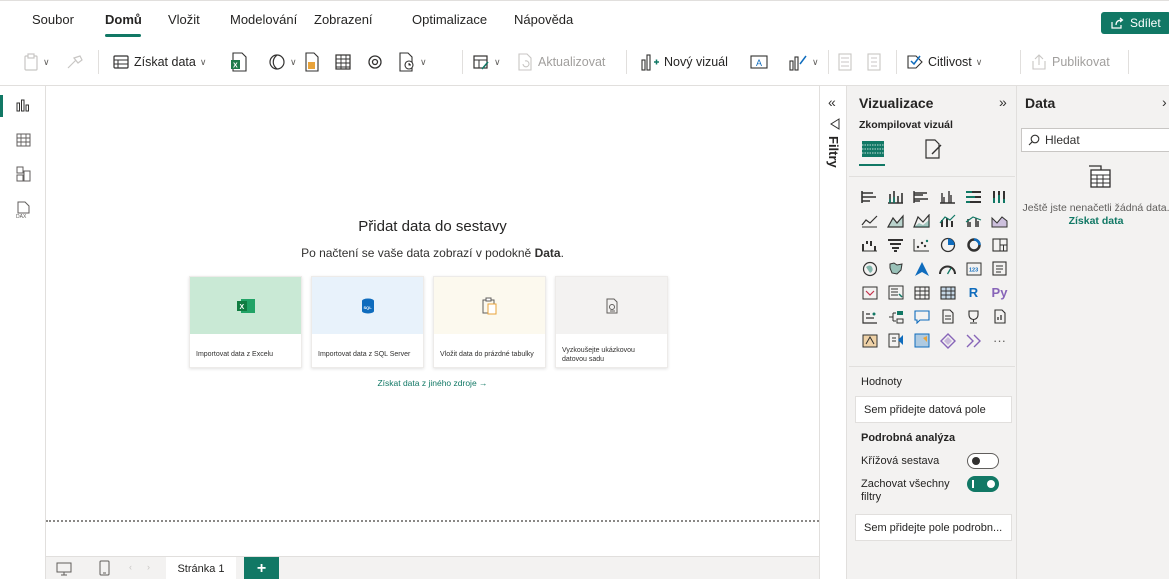  I want to click on multi-row-card-icon, so click(999, 268).